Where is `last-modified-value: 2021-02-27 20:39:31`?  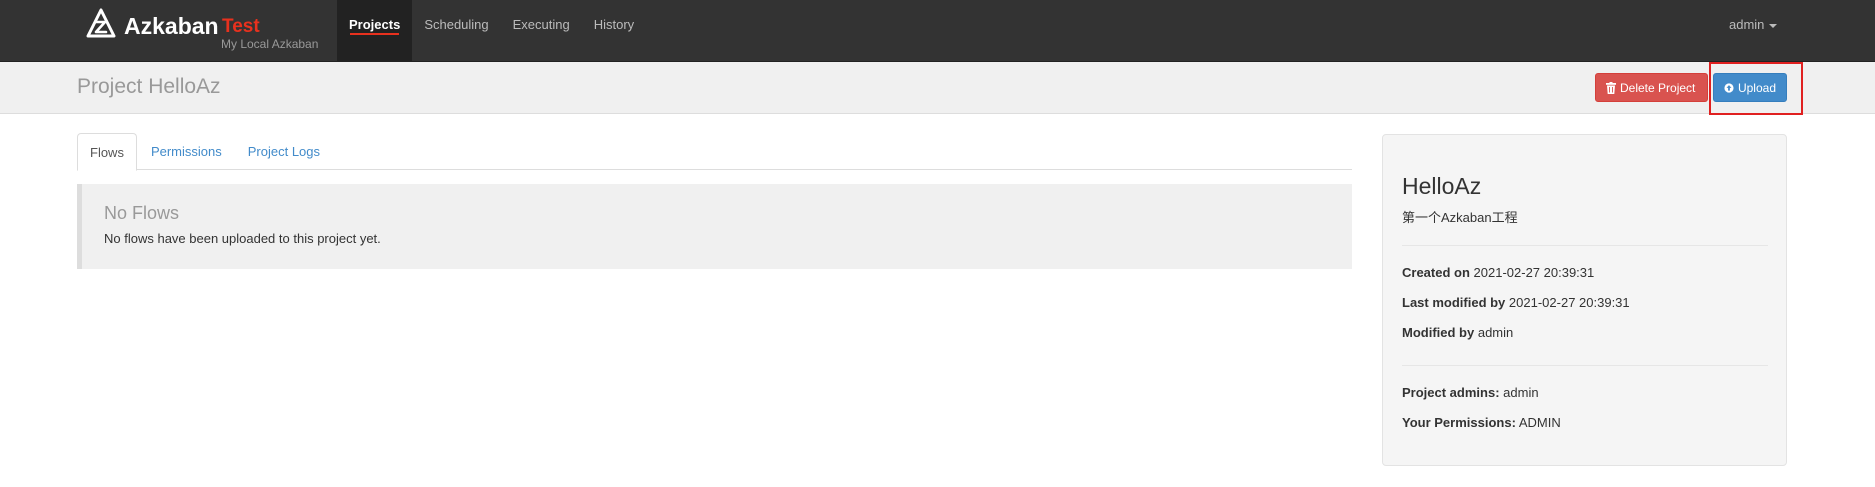
last-modified-value: 2021-02-27 20:39:31 is located at coordinates (1569, 302).